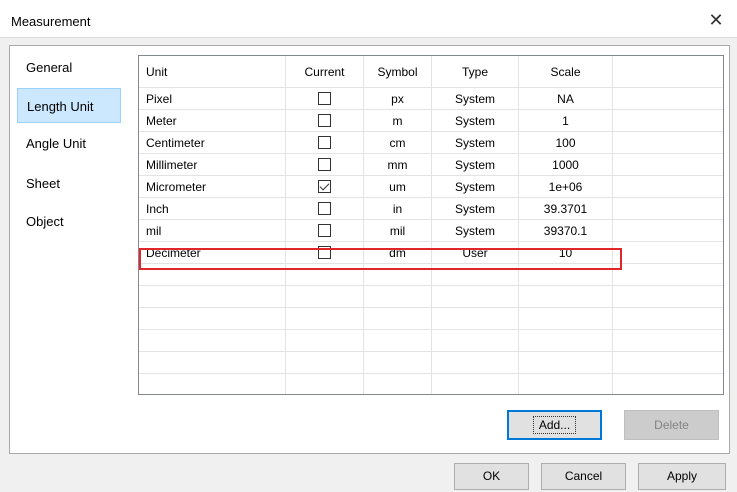 Image resolution: width=737 pixels, height=492 pixels. Describe the element at coordinates (583, 476) in the screenshot. I see `cancel-button: Cancel` at that location.